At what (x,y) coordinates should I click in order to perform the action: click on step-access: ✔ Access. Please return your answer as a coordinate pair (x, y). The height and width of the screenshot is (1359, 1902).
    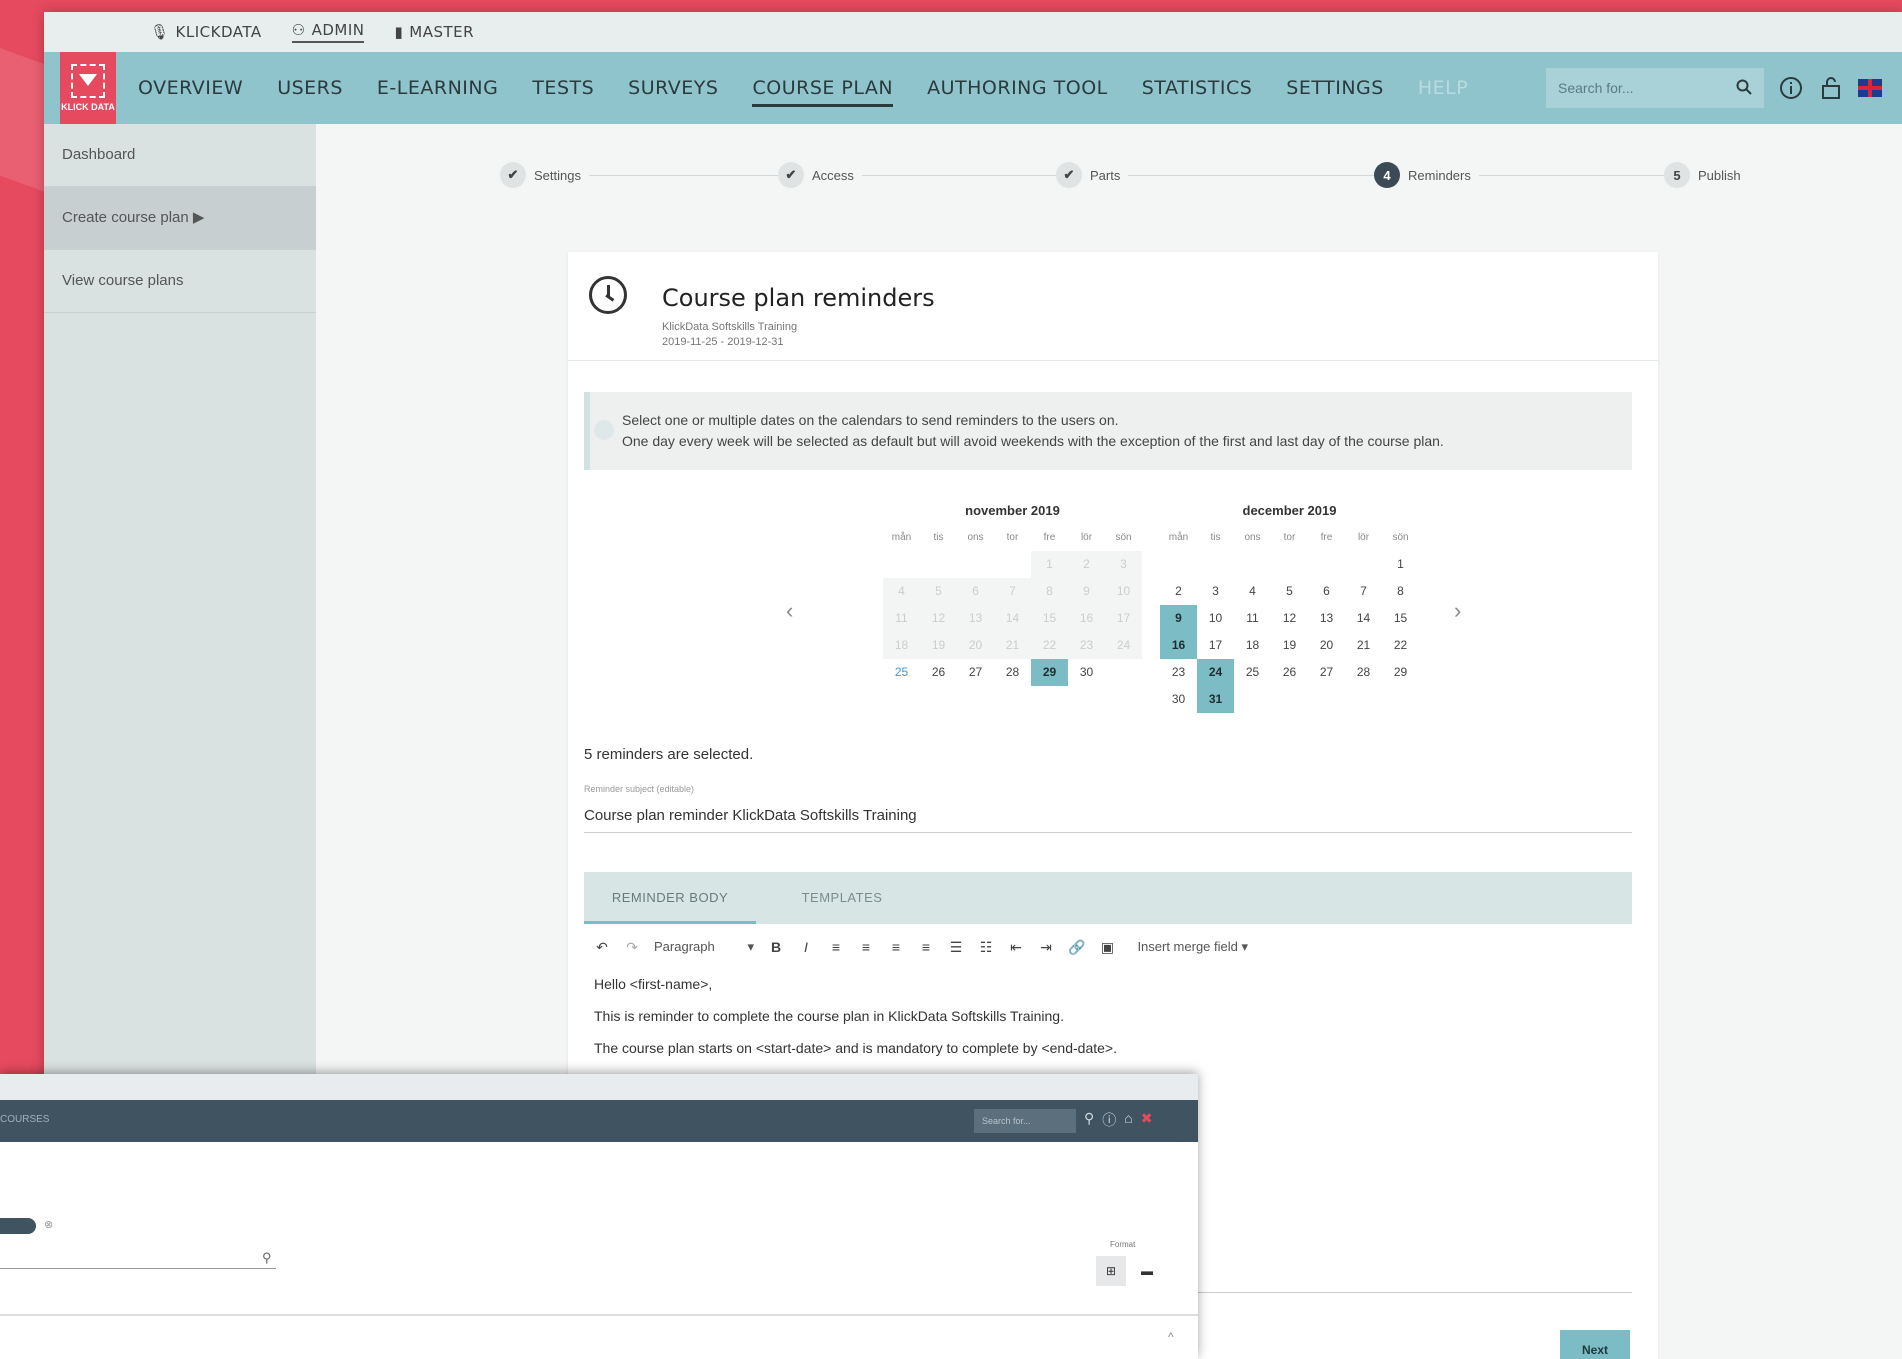
    Looking at the image, I should click on (820, 175).